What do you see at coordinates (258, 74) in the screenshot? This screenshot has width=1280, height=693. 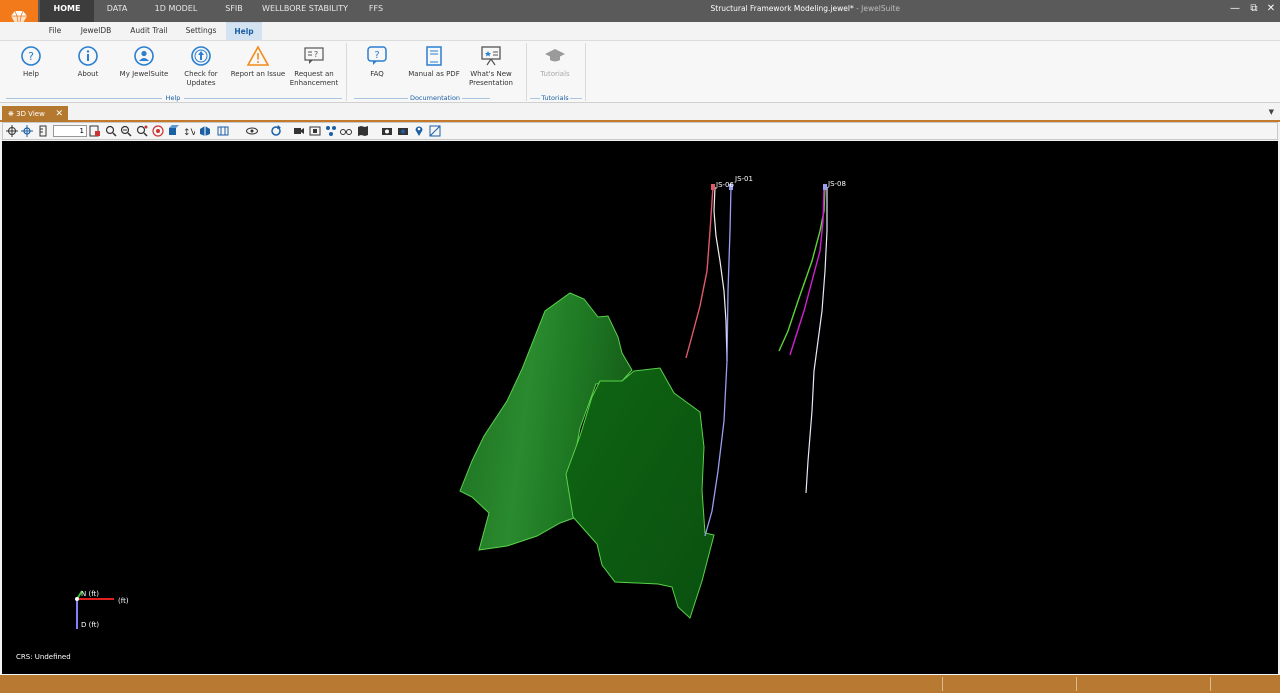 I see `report-issue-label: Report an Issue` at bounding box center [258, 74].